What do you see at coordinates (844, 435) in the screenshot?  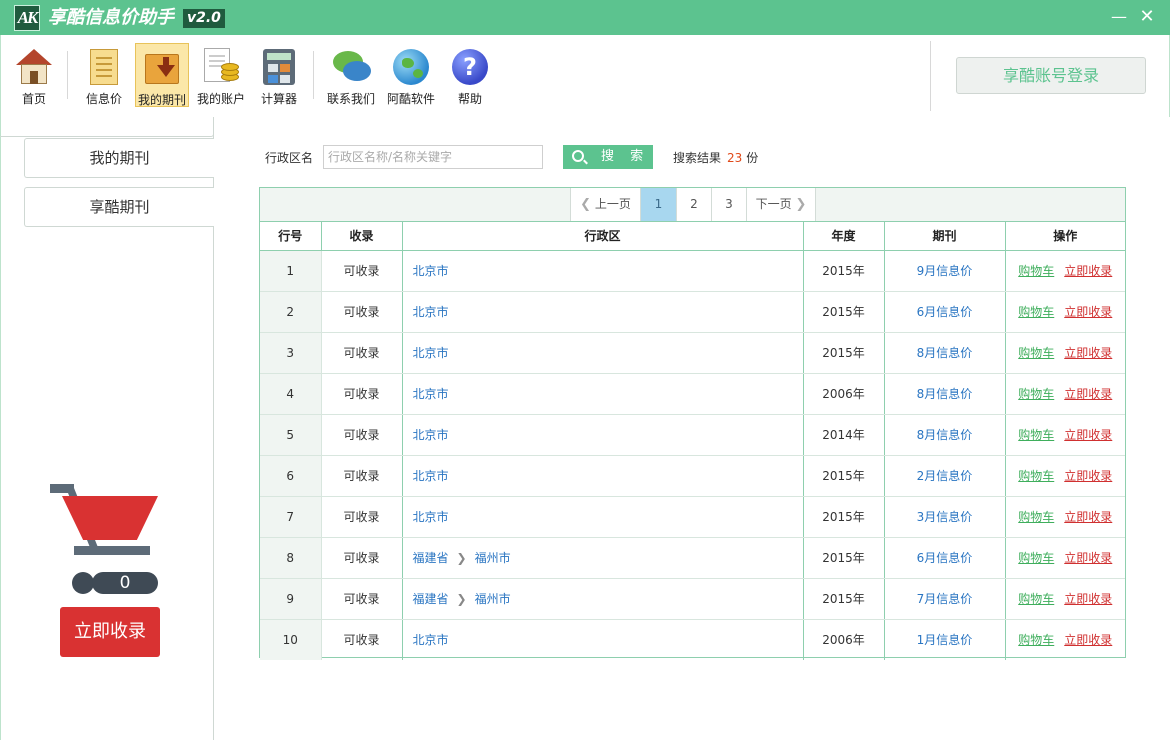 I see `row-year: 2014年` at bounding box center [844, 435].